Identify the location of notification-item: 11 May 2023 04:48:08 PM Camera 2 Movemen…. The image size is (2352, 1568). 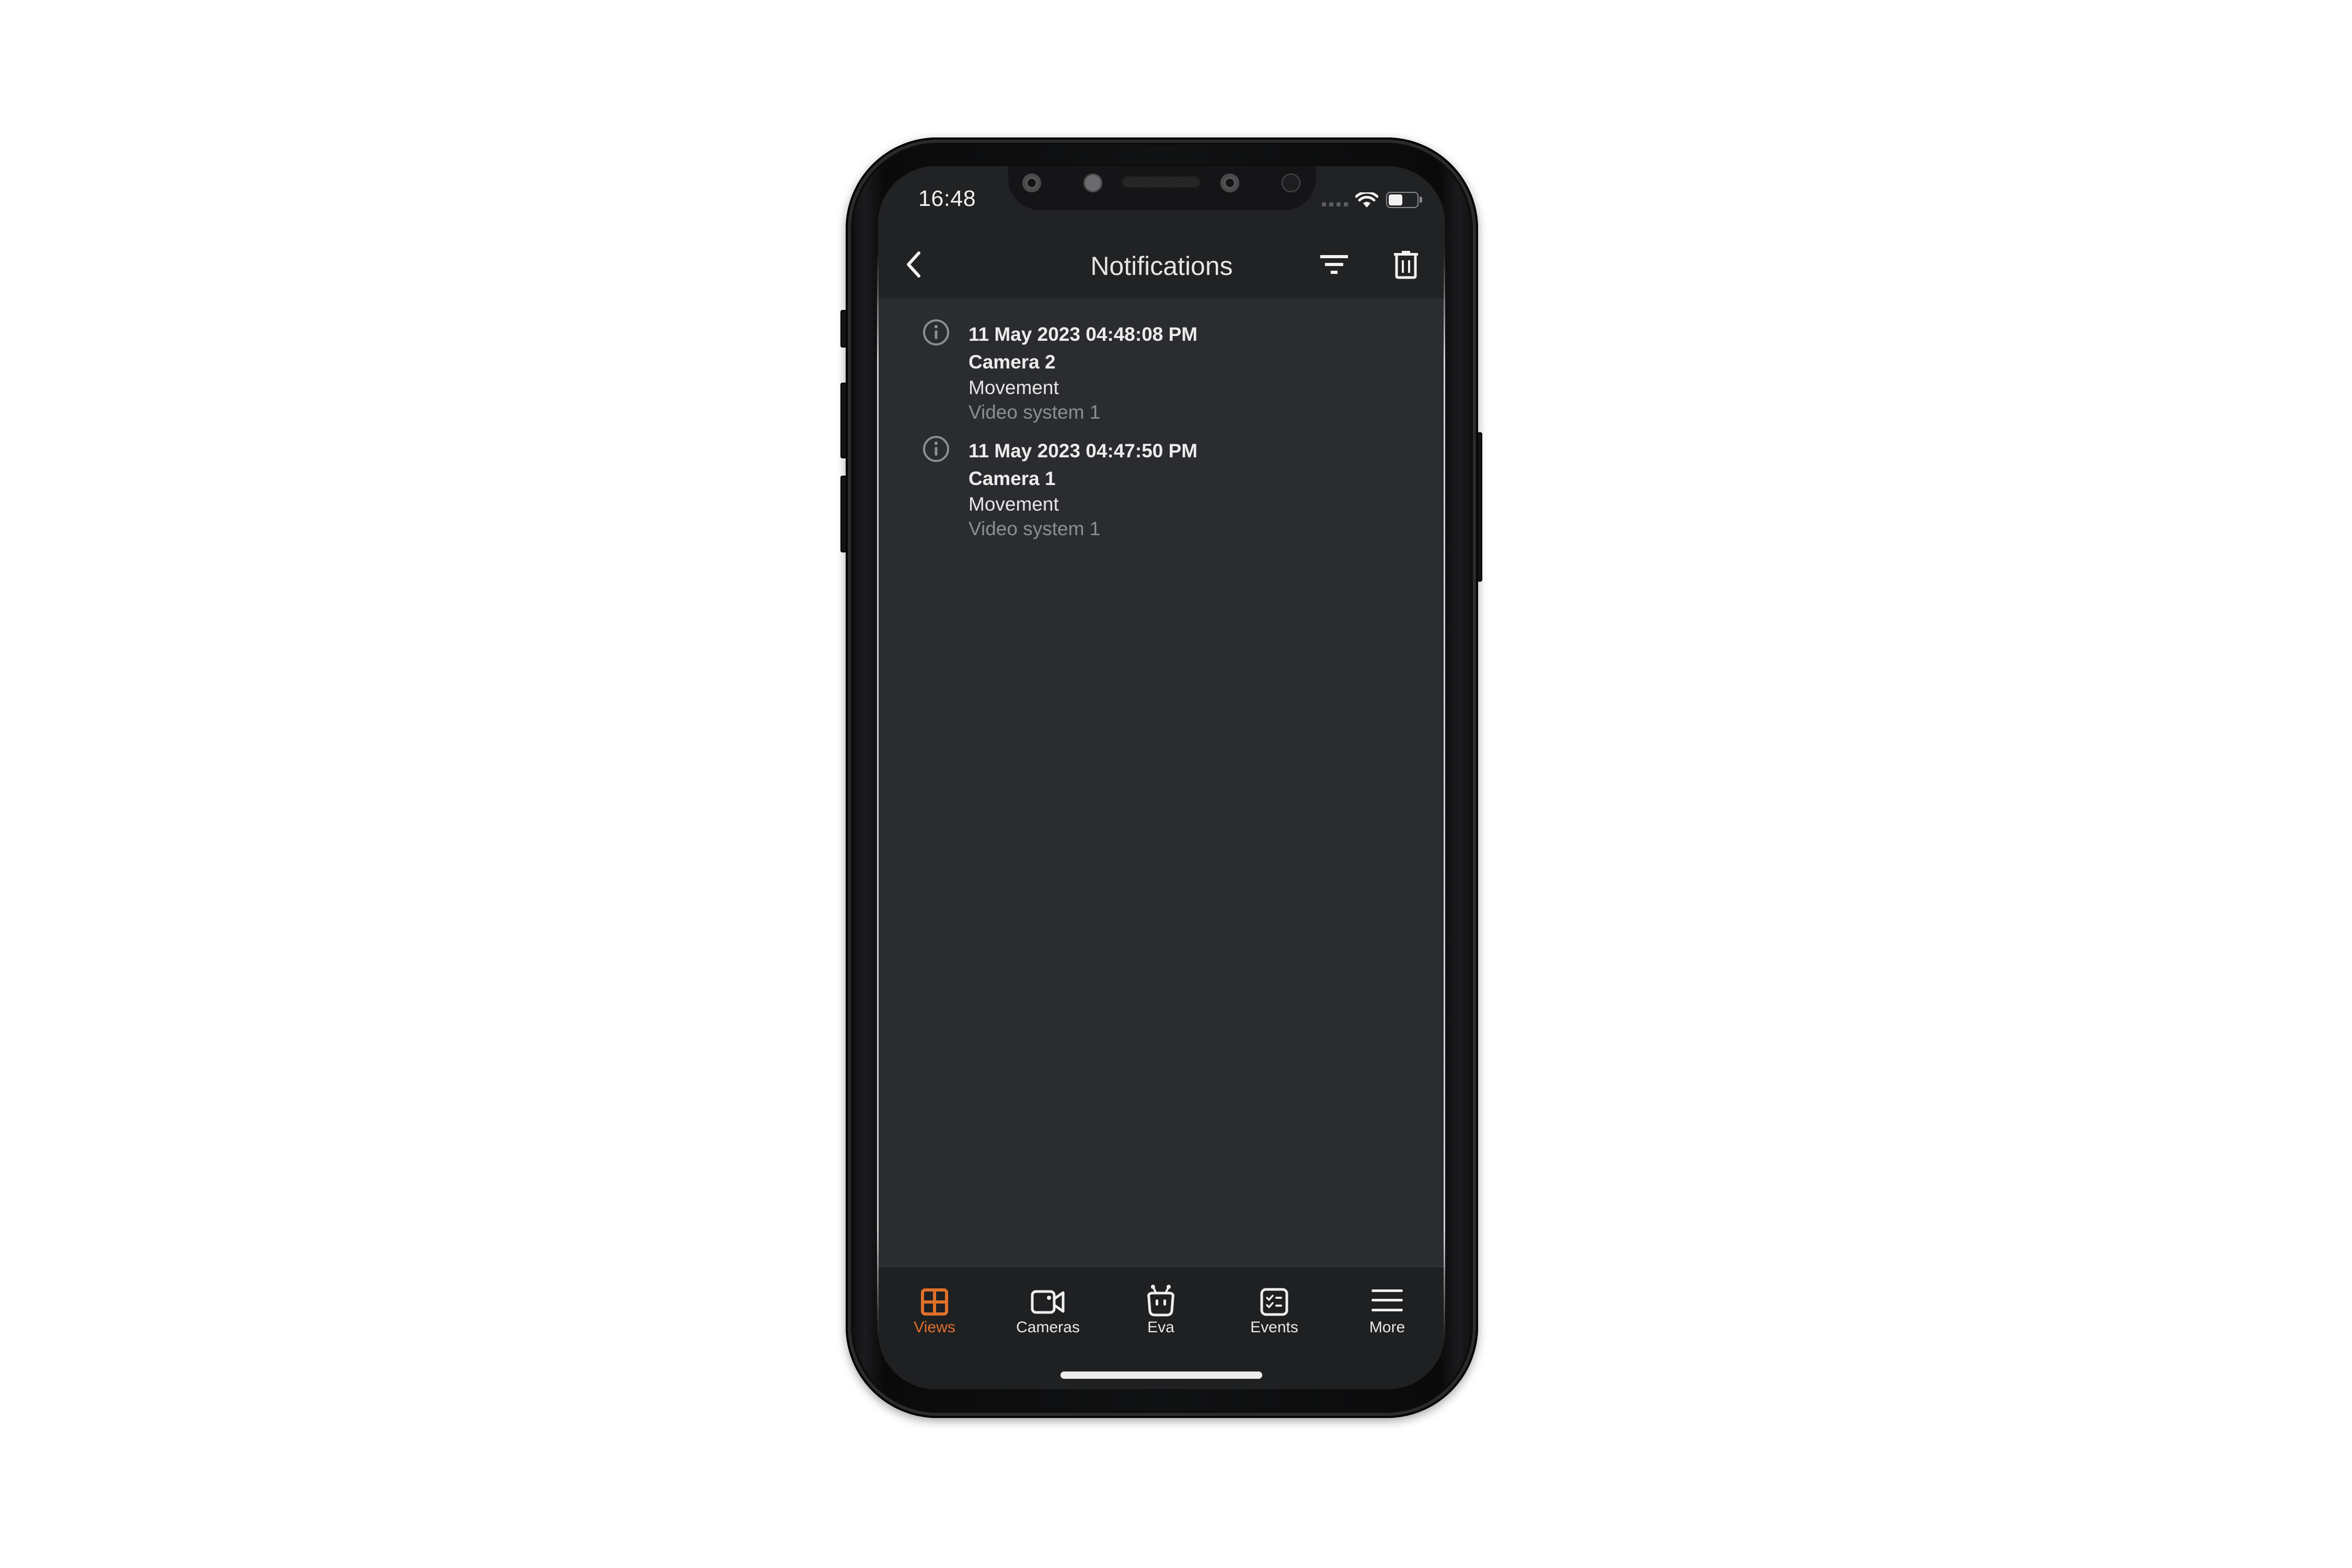
(1170, 366).